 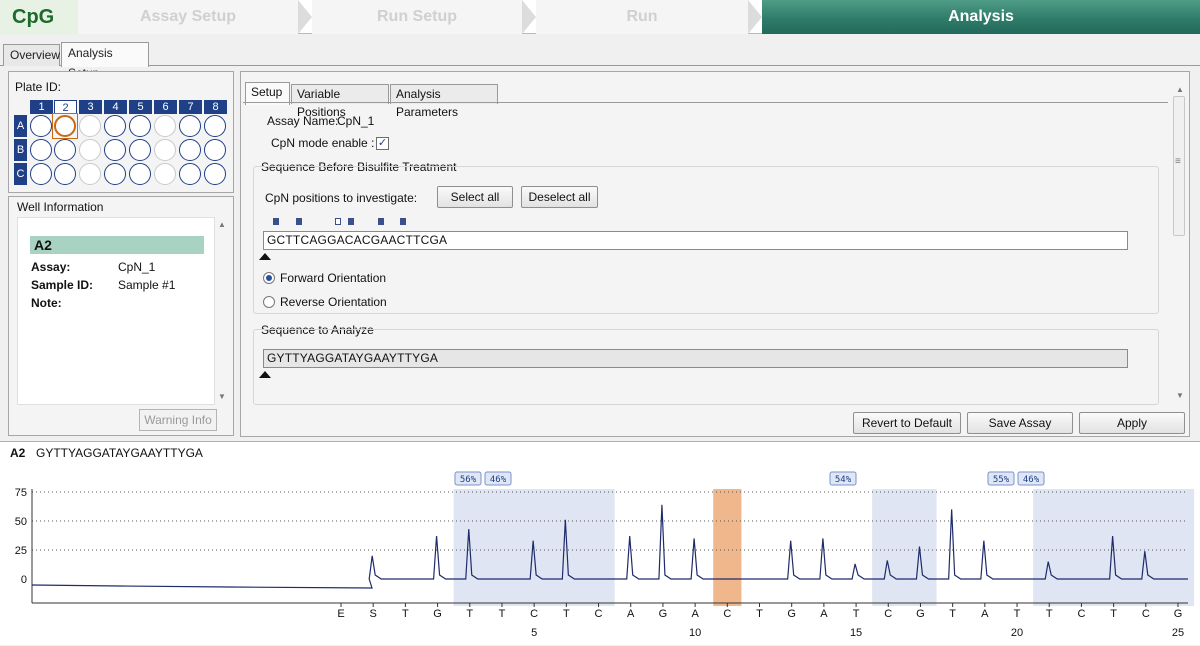 I want to click on well-B4, so click(x=115, y=150).